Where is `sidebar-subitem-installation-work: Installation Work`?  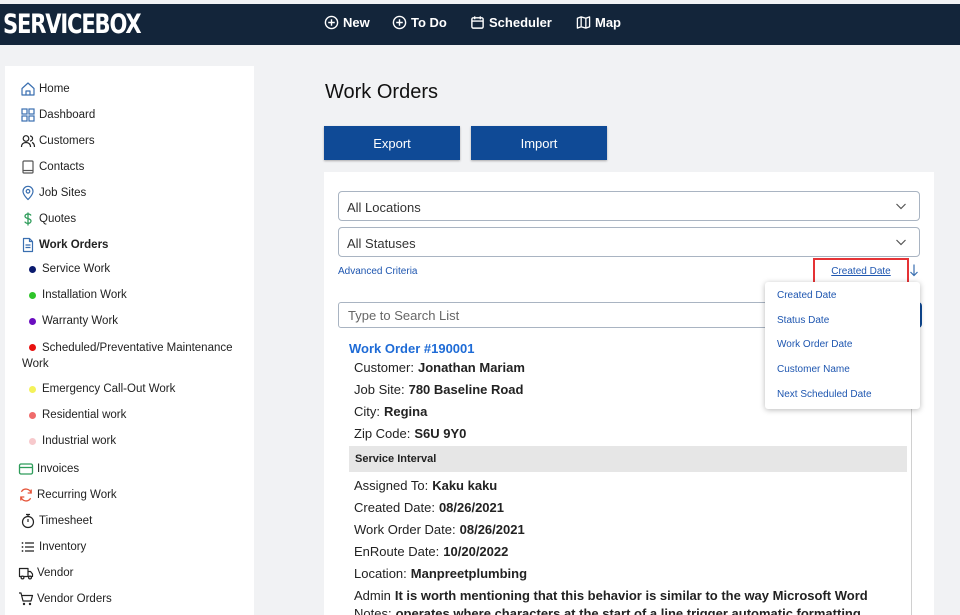
sidebar-subitem-installation-work: Installation Work is located at coordinates (78, 295).